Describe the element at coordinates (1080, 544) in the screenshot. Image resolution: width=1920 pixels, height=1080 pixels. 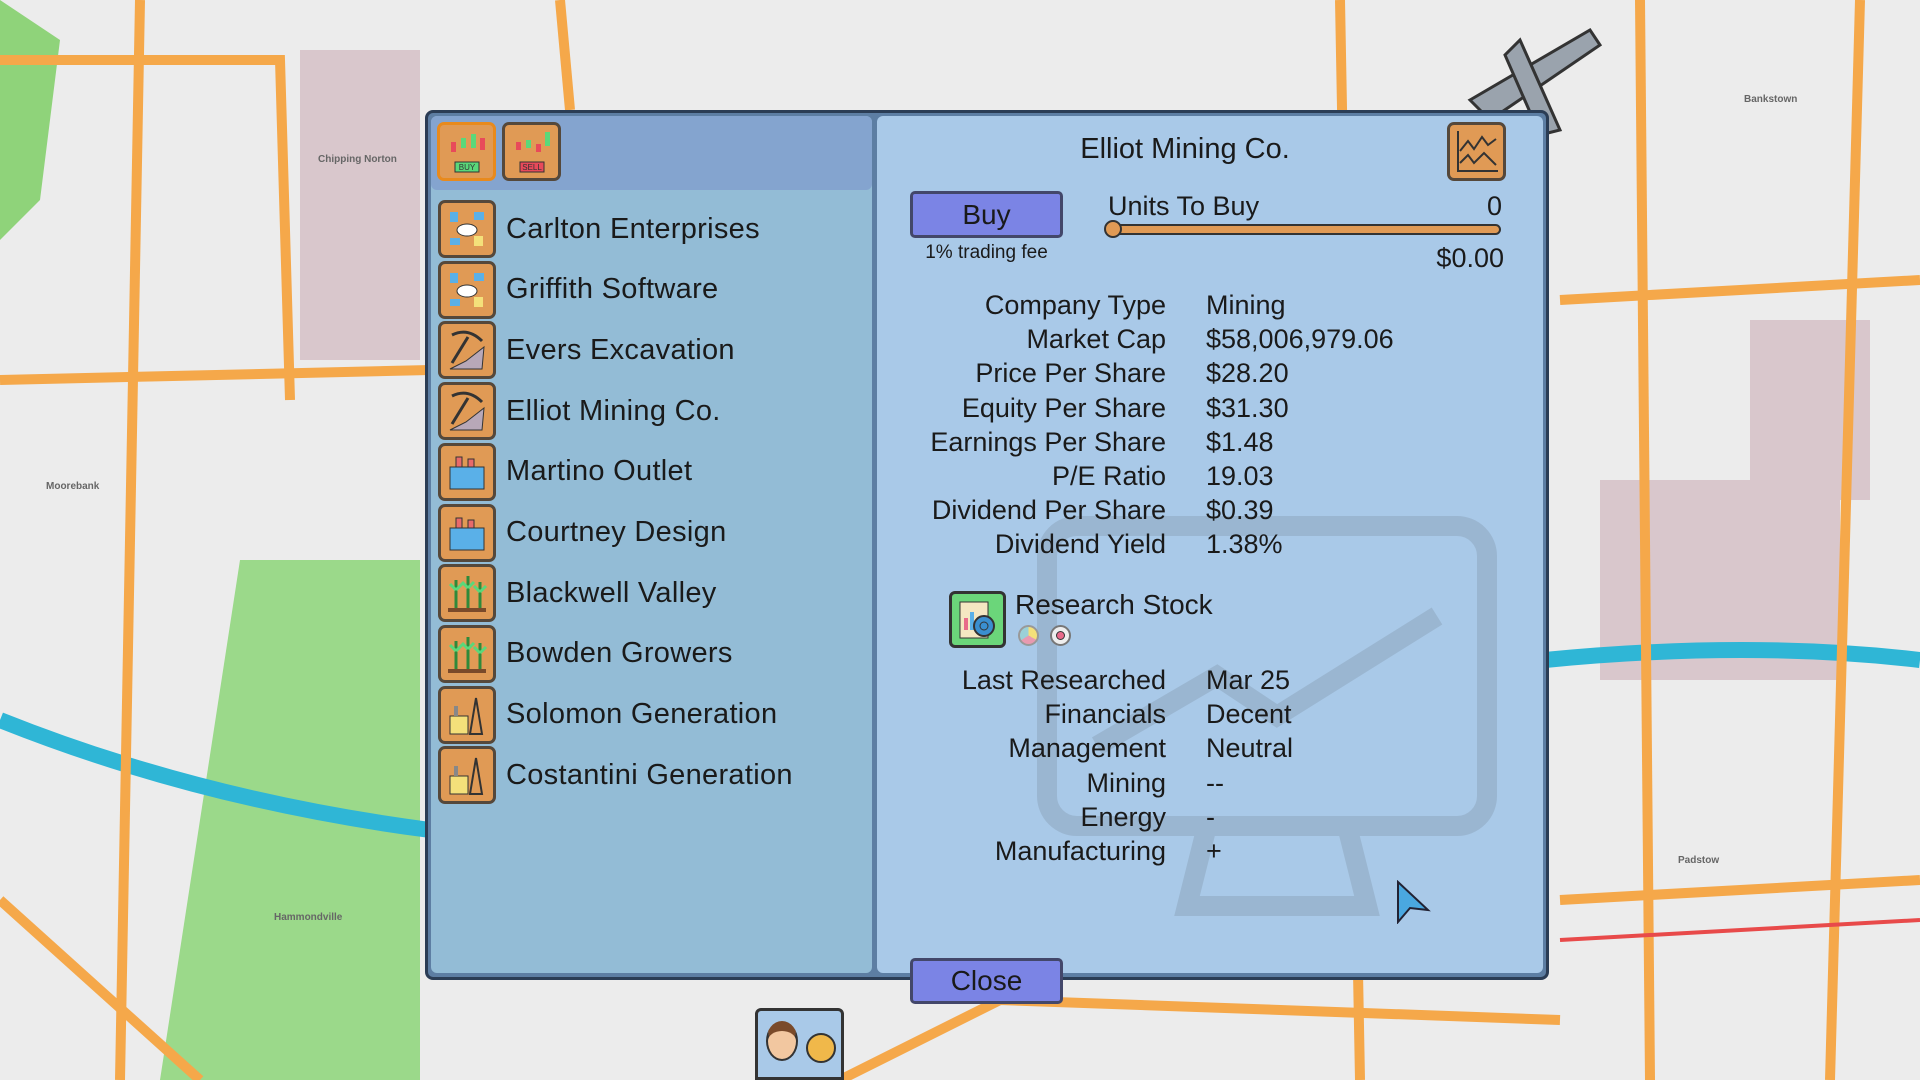
I see `row-label: Dividend Yield` at that location.